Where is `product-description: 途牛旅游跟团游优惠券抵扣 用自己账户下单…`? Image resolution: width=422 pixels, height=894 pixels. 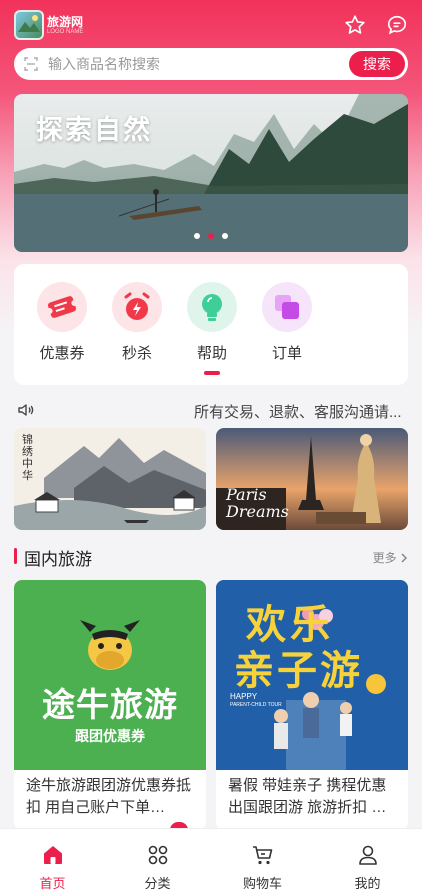
product-description: 途牛旅游跟团游优惠券抵扣 用自己账户下单… is located at coordinates (109, 796).